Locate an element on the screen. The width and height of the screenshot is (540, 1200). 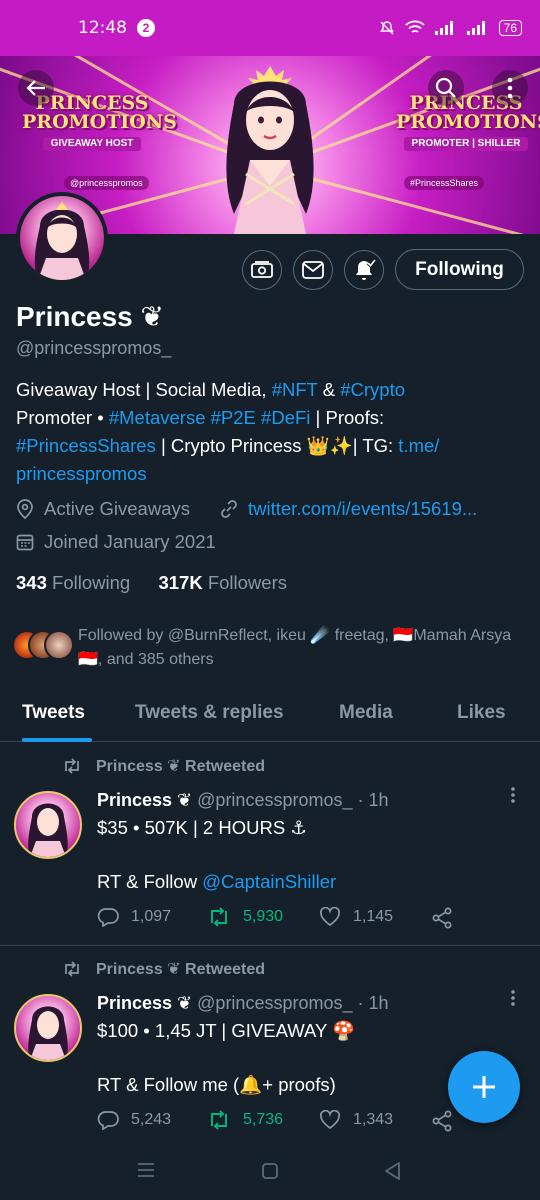
telegram-link-cont: princesspromos is located at coordinates (81, 473).